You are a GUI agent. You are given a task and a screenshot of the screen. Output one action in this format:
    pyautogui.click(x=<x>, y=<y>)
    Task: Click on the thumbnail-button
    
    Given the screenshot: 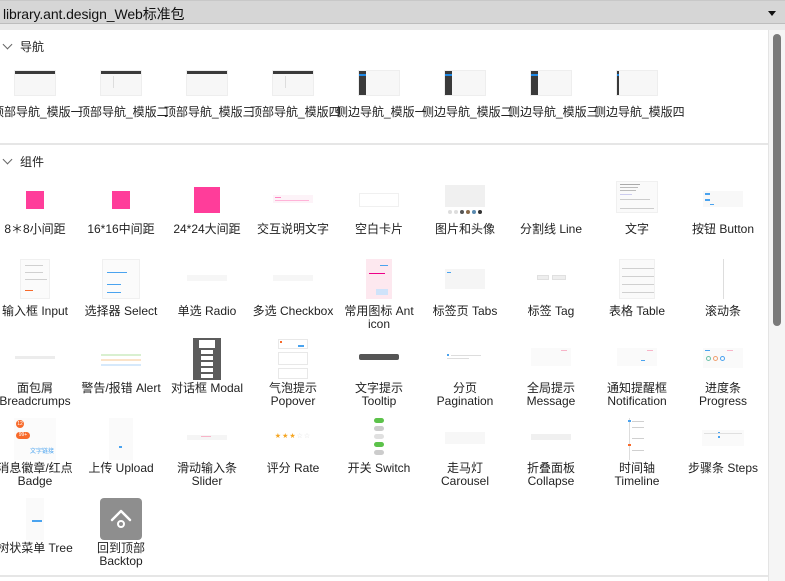 What is the action you would take?
    pyautogui.click(x=723, y=199)
    